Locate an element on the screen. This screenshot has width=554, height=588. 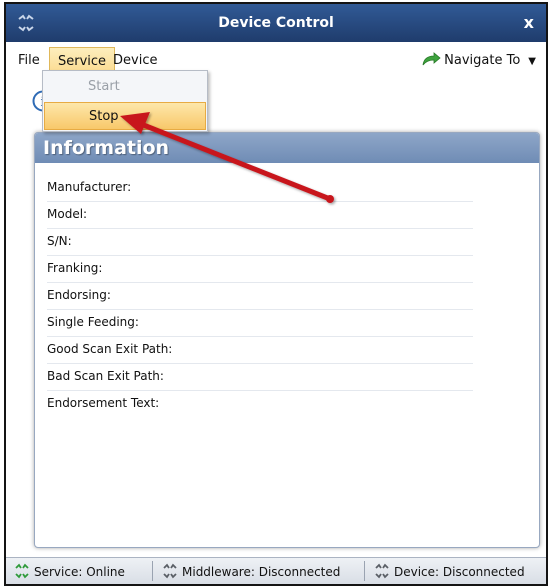
device-status-text: Device: Disconnected is located at coordinates (459, 572).